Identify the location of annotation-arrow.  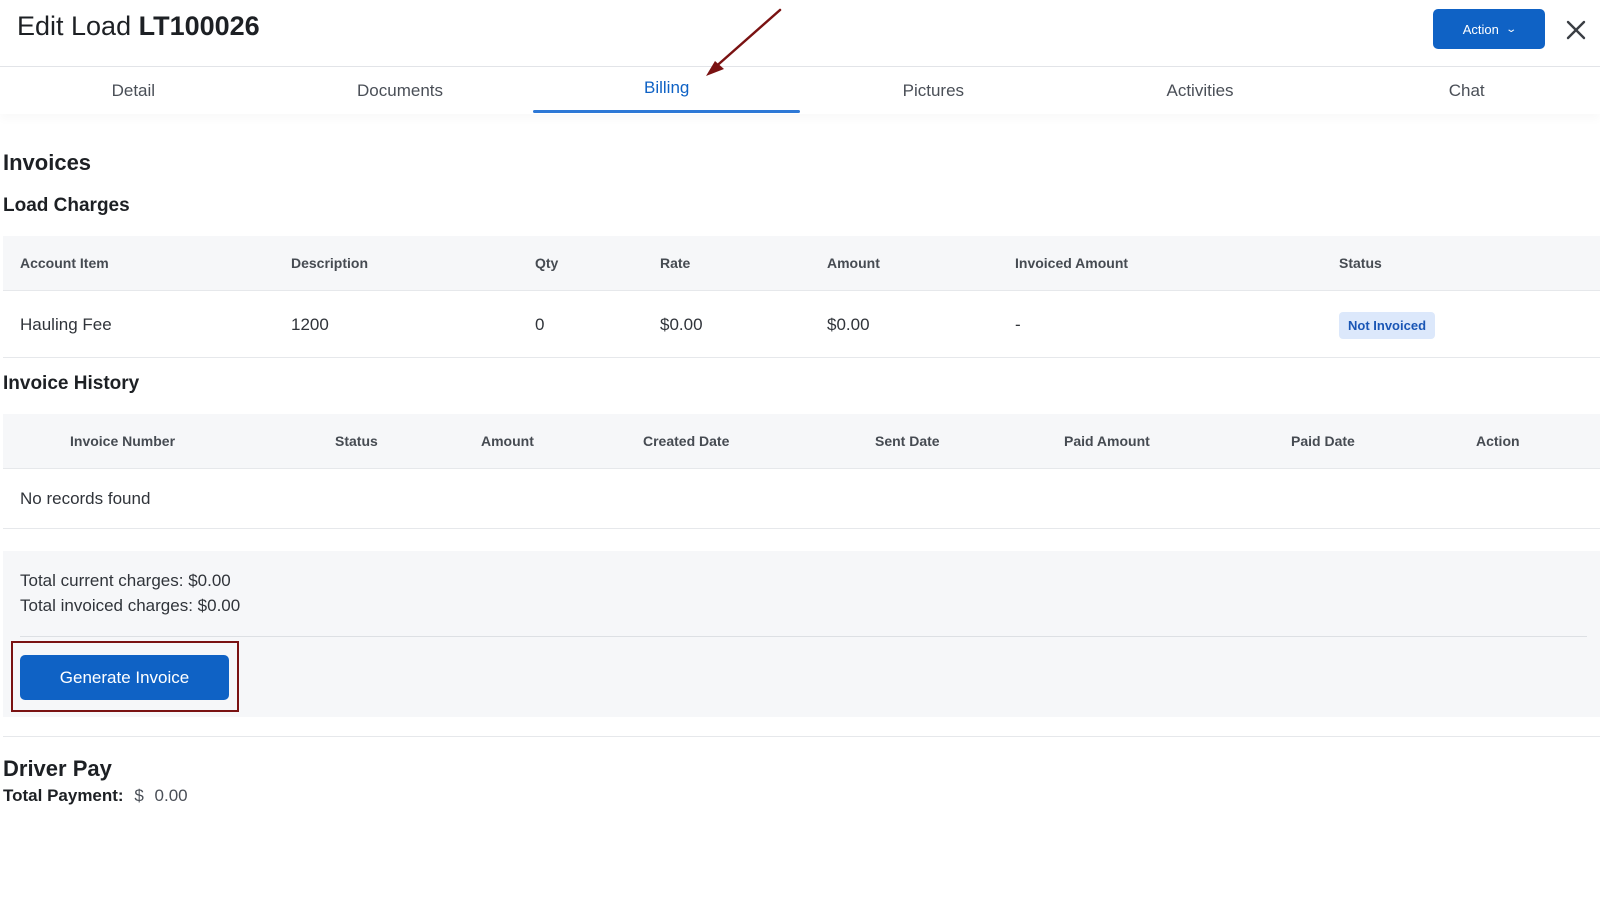
(744, 42).